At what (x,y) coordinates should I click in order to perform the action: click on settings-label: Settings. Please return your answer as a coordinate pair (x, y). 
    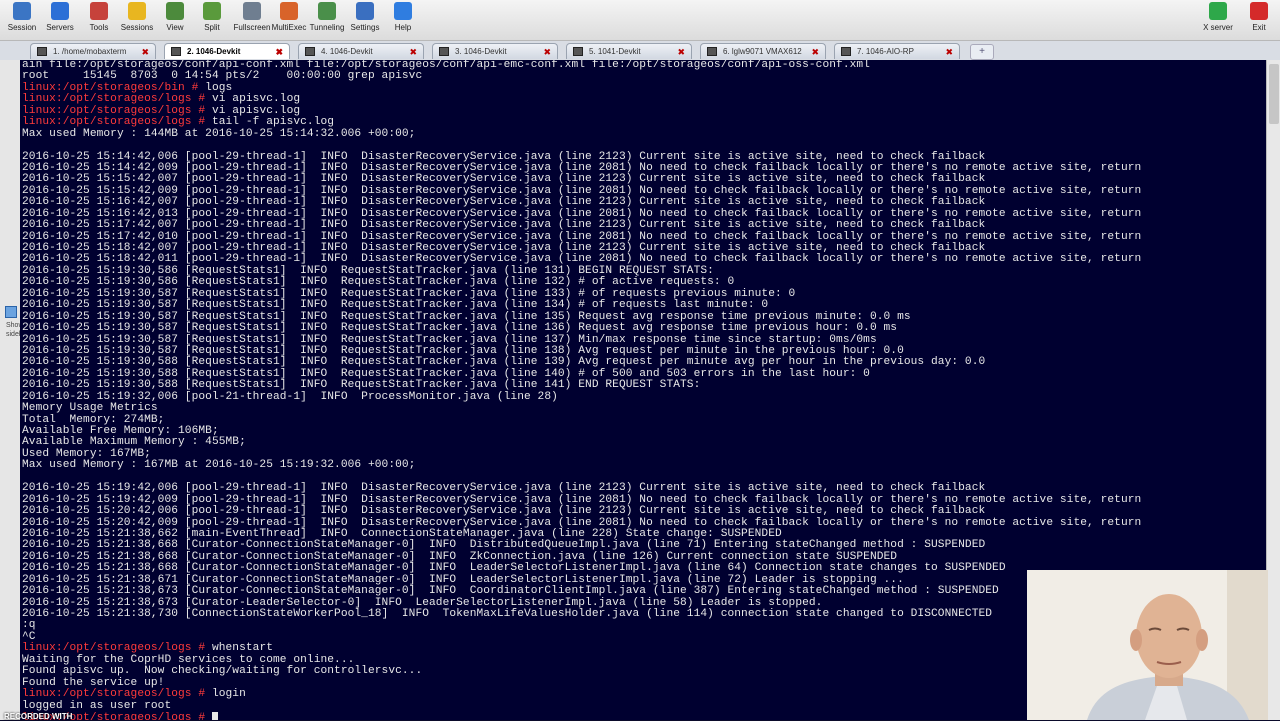
    Looking at the image, I should click on (365, 27).